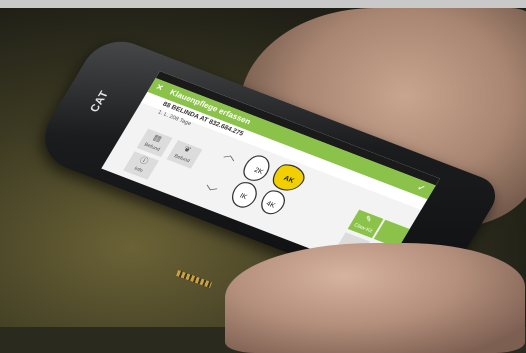  What do you see at coordinates (231, 154) in the screenshot?
I see `chevron-up-icon: ︿` at bounding box center [231, 154].